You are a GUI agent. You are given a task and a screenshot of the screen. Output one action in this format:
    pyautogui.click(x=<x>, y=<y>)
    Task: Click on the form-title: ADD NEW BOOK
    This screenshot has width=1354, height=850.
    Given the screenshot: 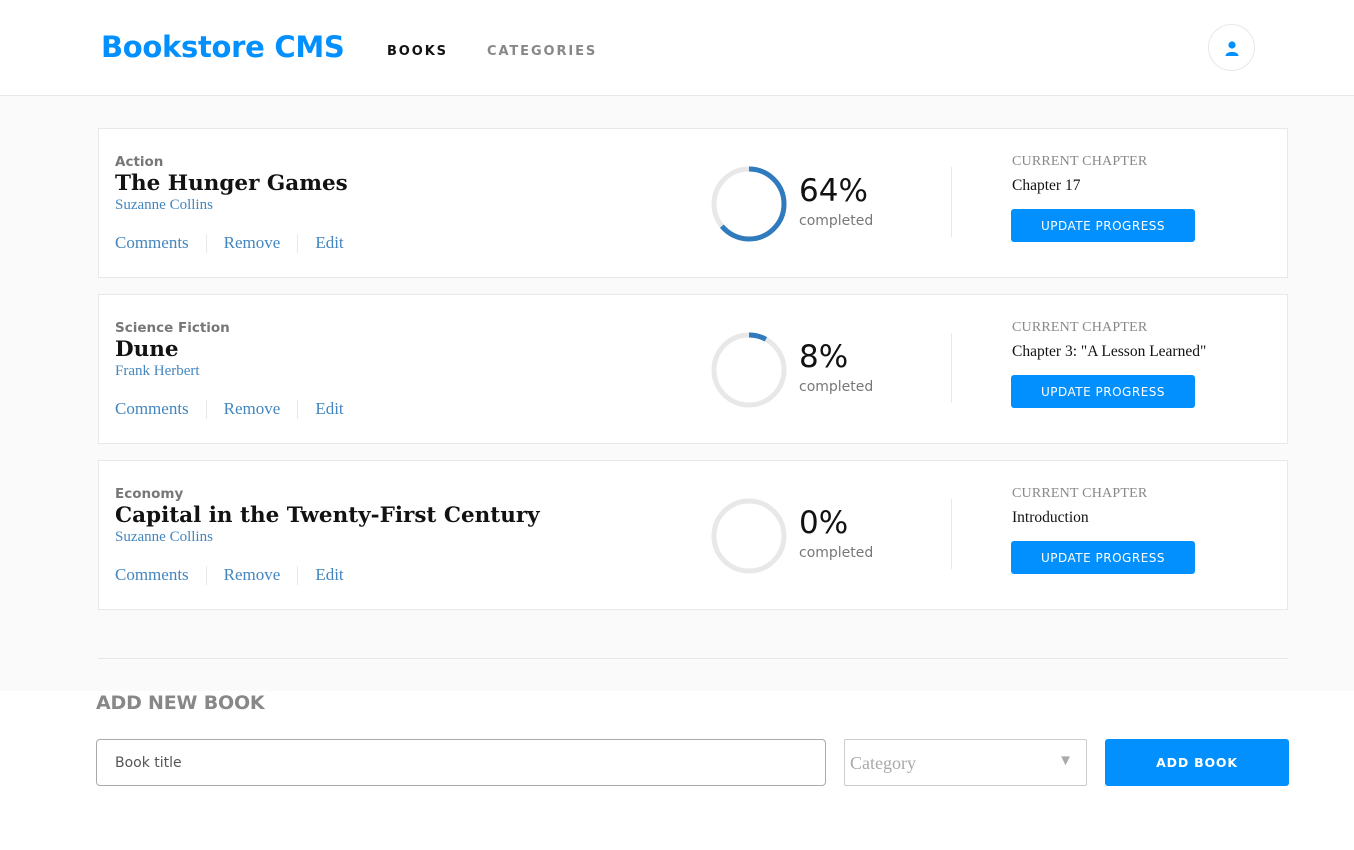 What is the action you would take?
    pyautogui.click(x=180, y=703)
    